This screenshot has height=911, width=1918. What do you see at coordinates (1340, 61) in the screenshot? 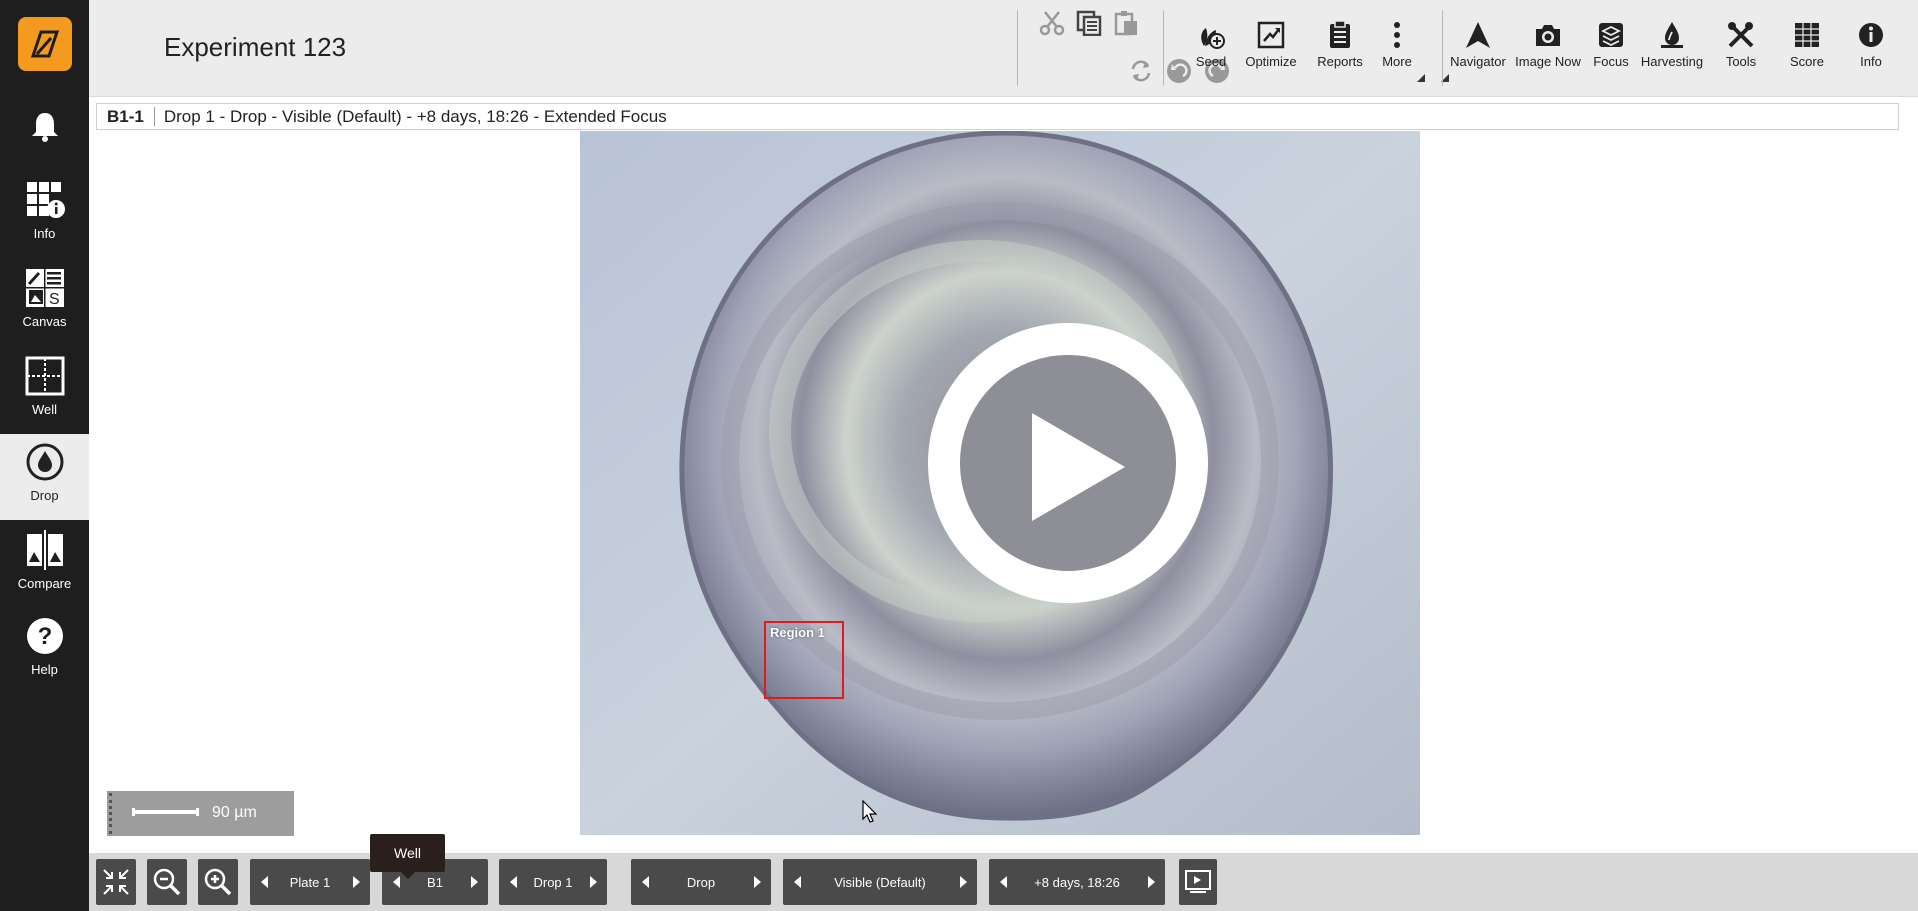
I see `reports-label: Reports` at bounding box center [1340, 61].